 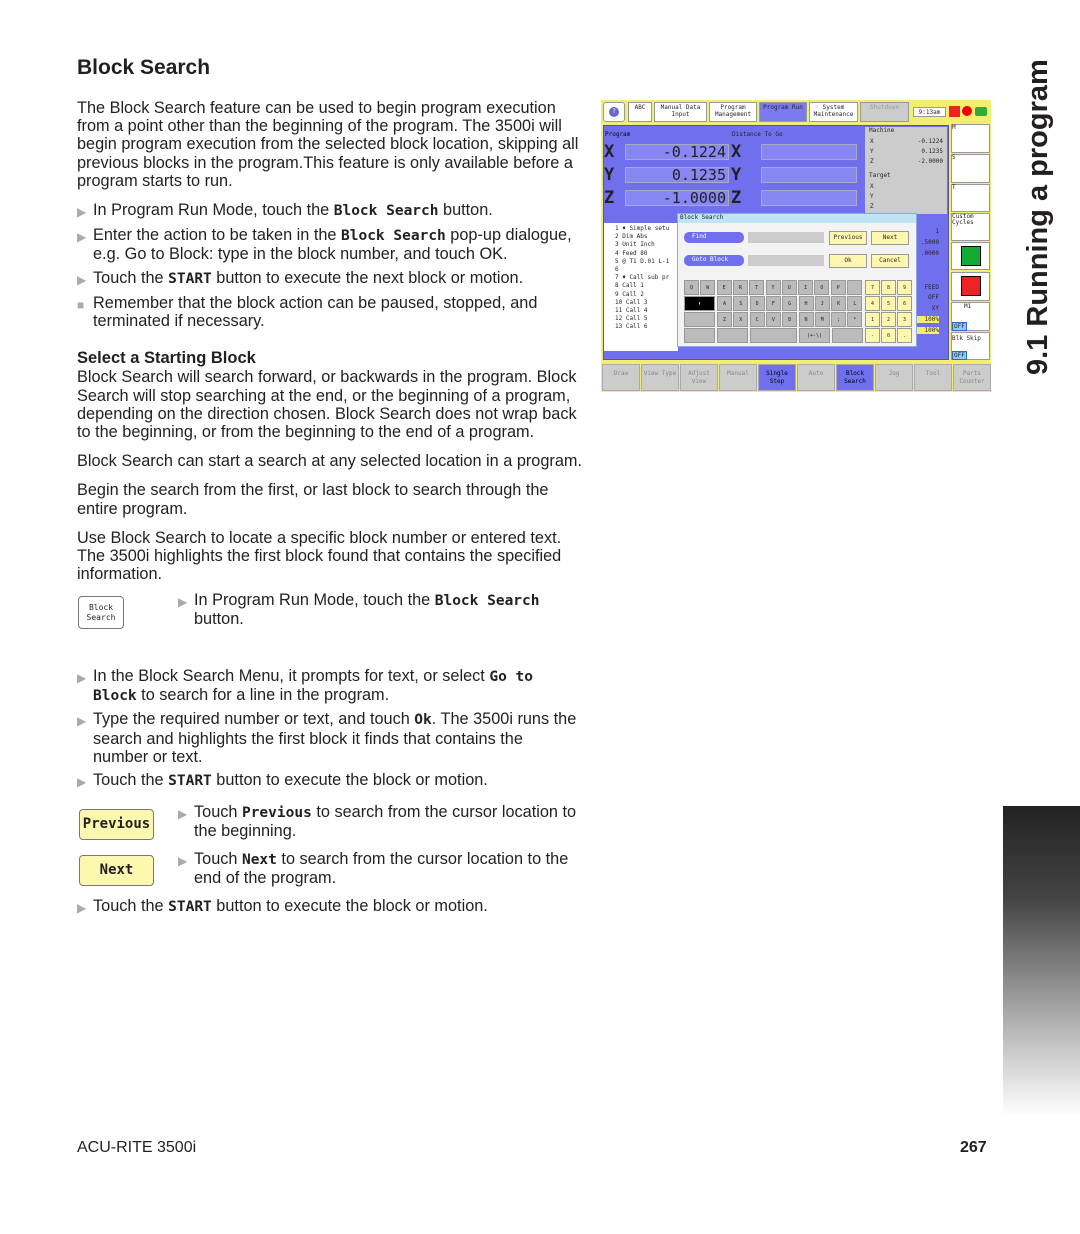 What do you see at coordinates (822, 319) in the screenshot?
I see `key: M` at bounding box center [822, 319].